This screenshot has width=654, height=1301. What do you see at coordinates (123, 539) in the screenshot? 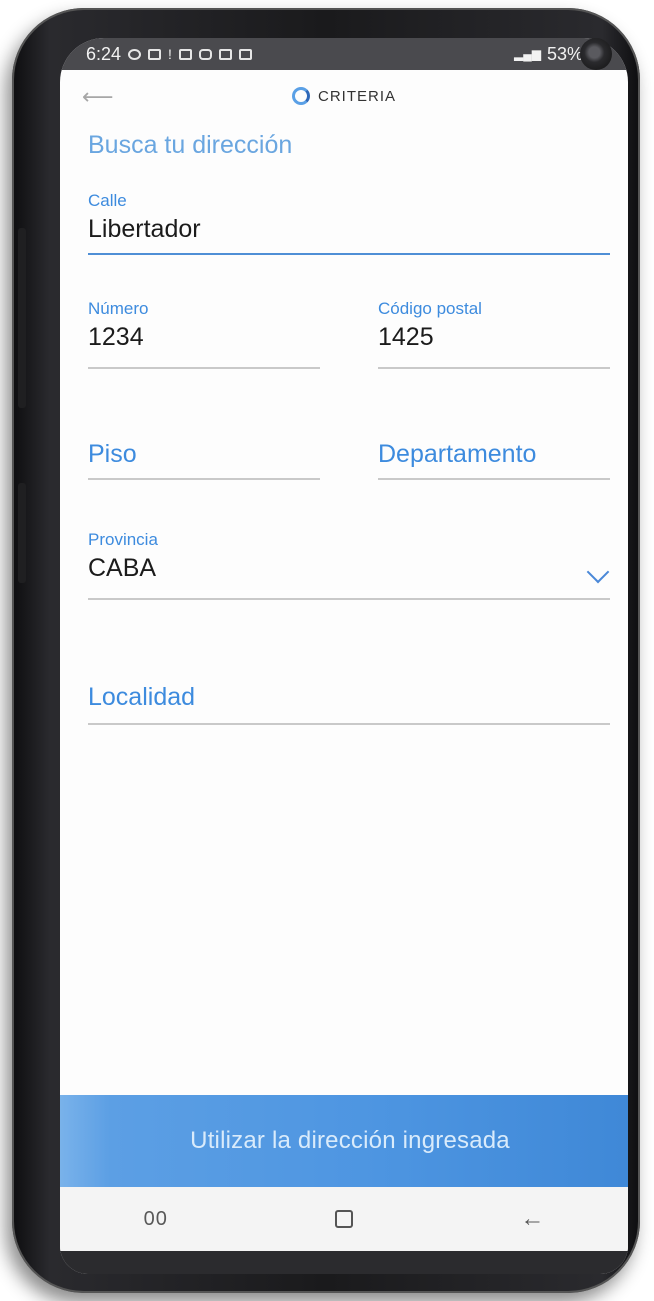
I see `provincia-label: Provincia` at bounding box center [123, 539].